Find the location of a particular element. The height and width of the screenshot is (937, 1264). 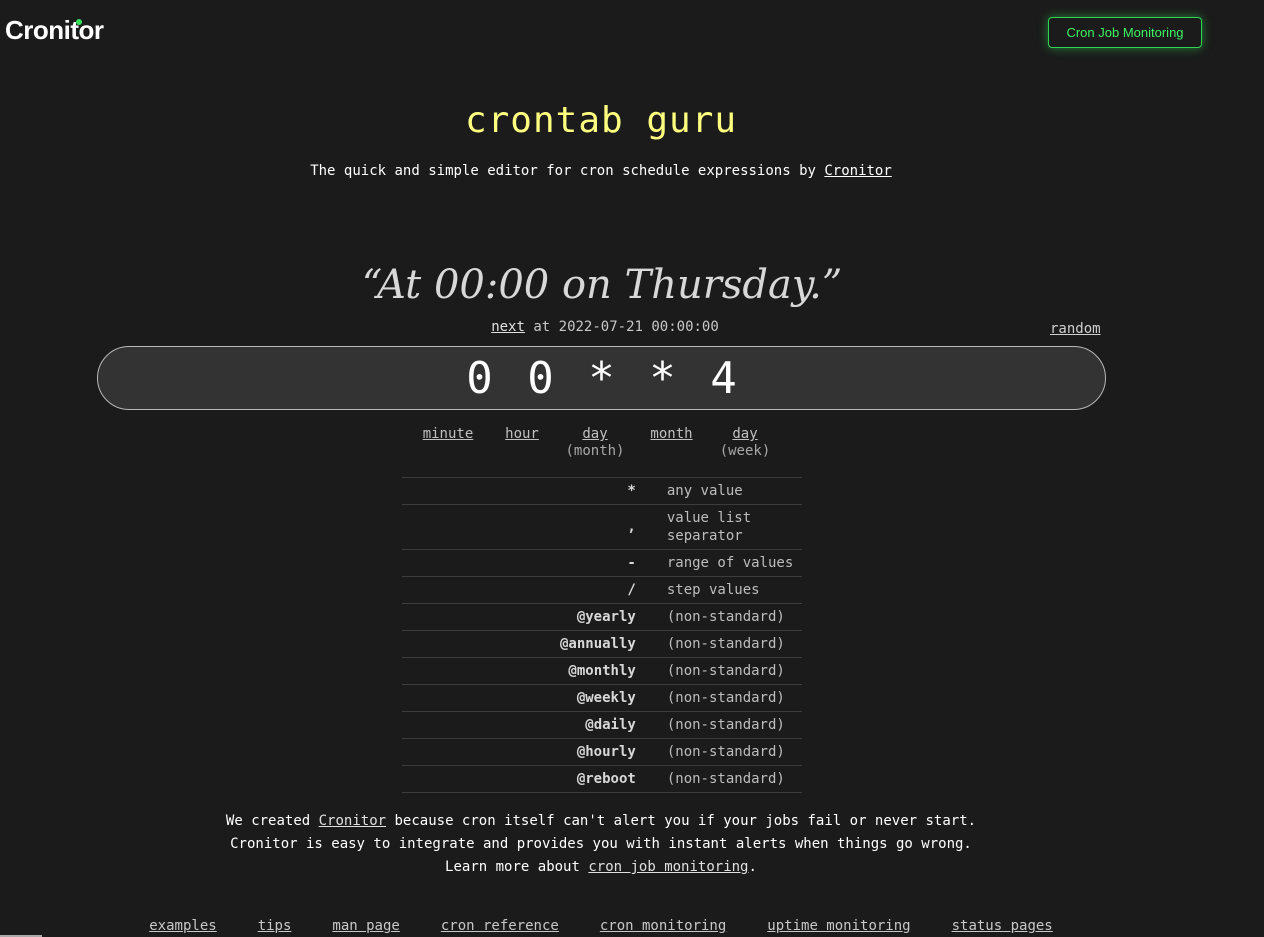

legend-row: @monthly (non-standard) is located at coordinates (602, 671).